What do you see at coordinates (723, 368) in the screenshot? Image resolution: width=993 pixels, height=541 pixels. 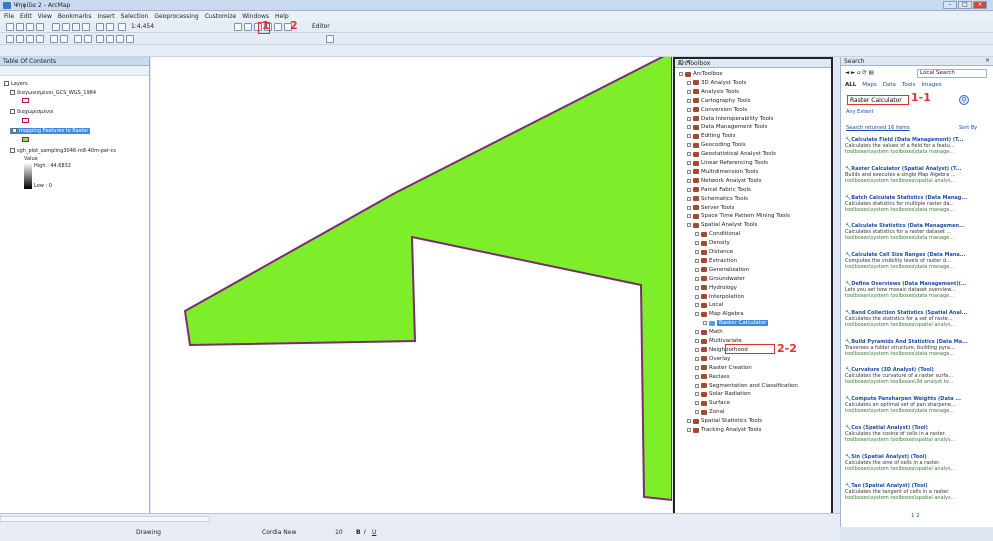 I see `toolset-item: Raster Creation` at bounding box center [723, 368].